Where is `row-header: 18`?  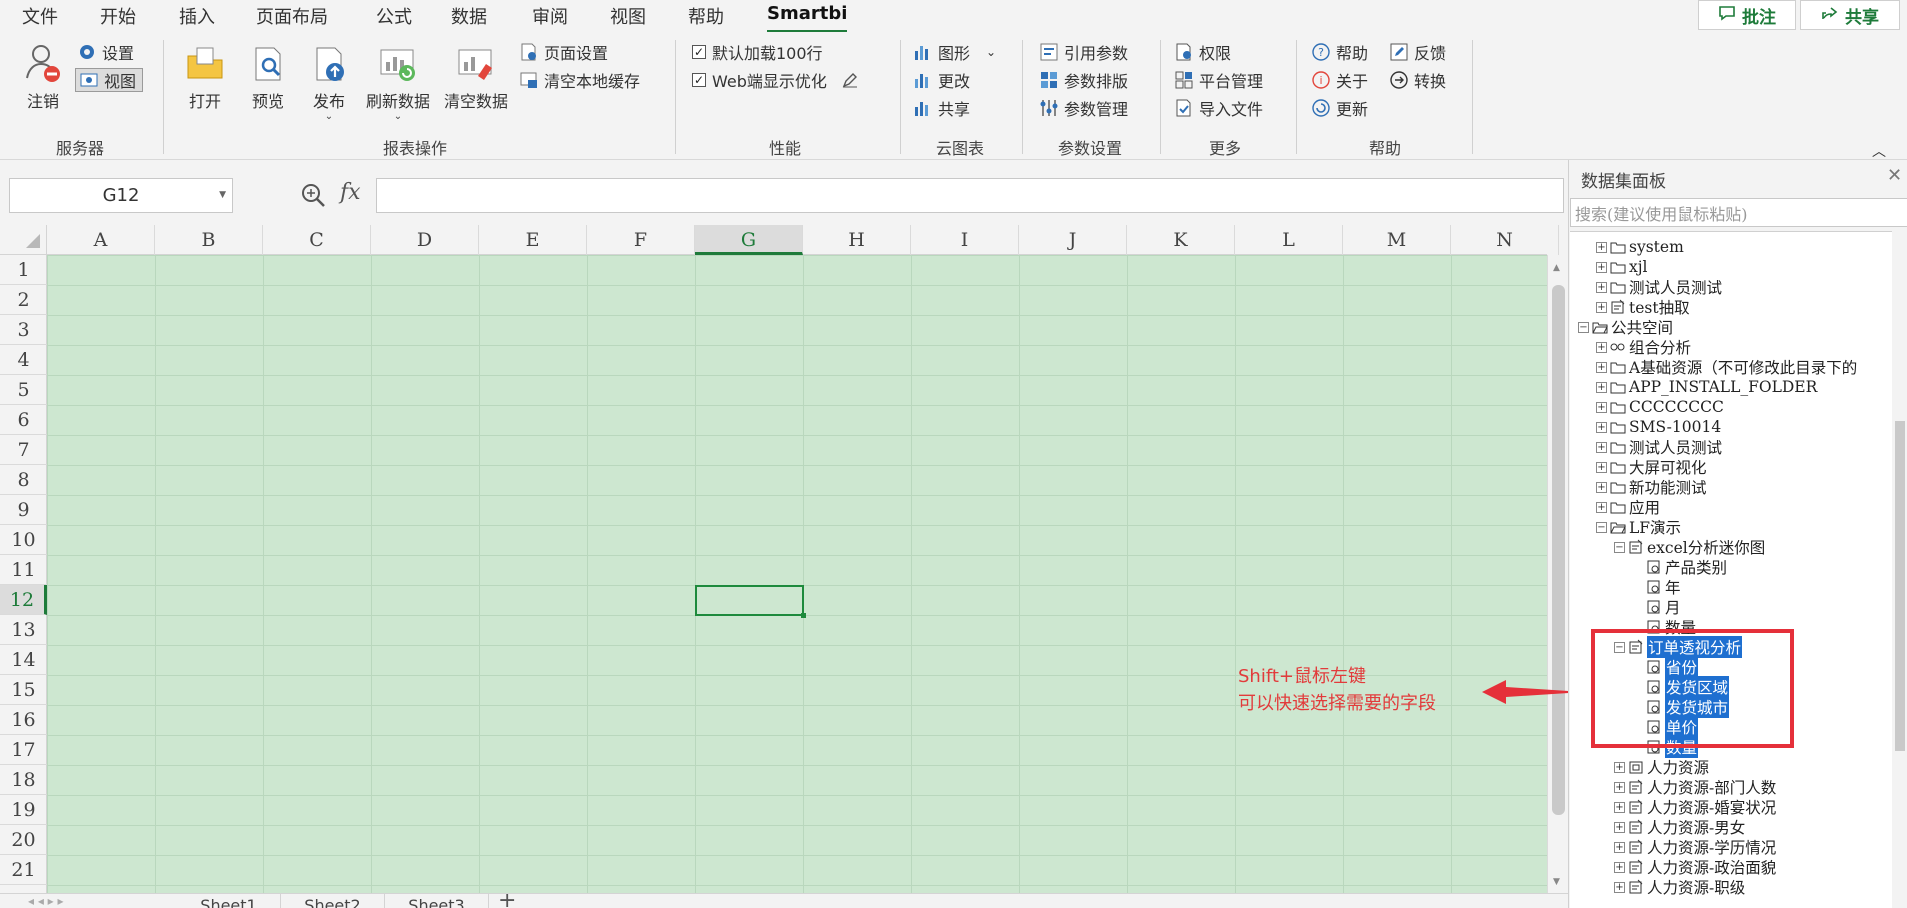
row-header: 18 is located at coordinates (23, 780).